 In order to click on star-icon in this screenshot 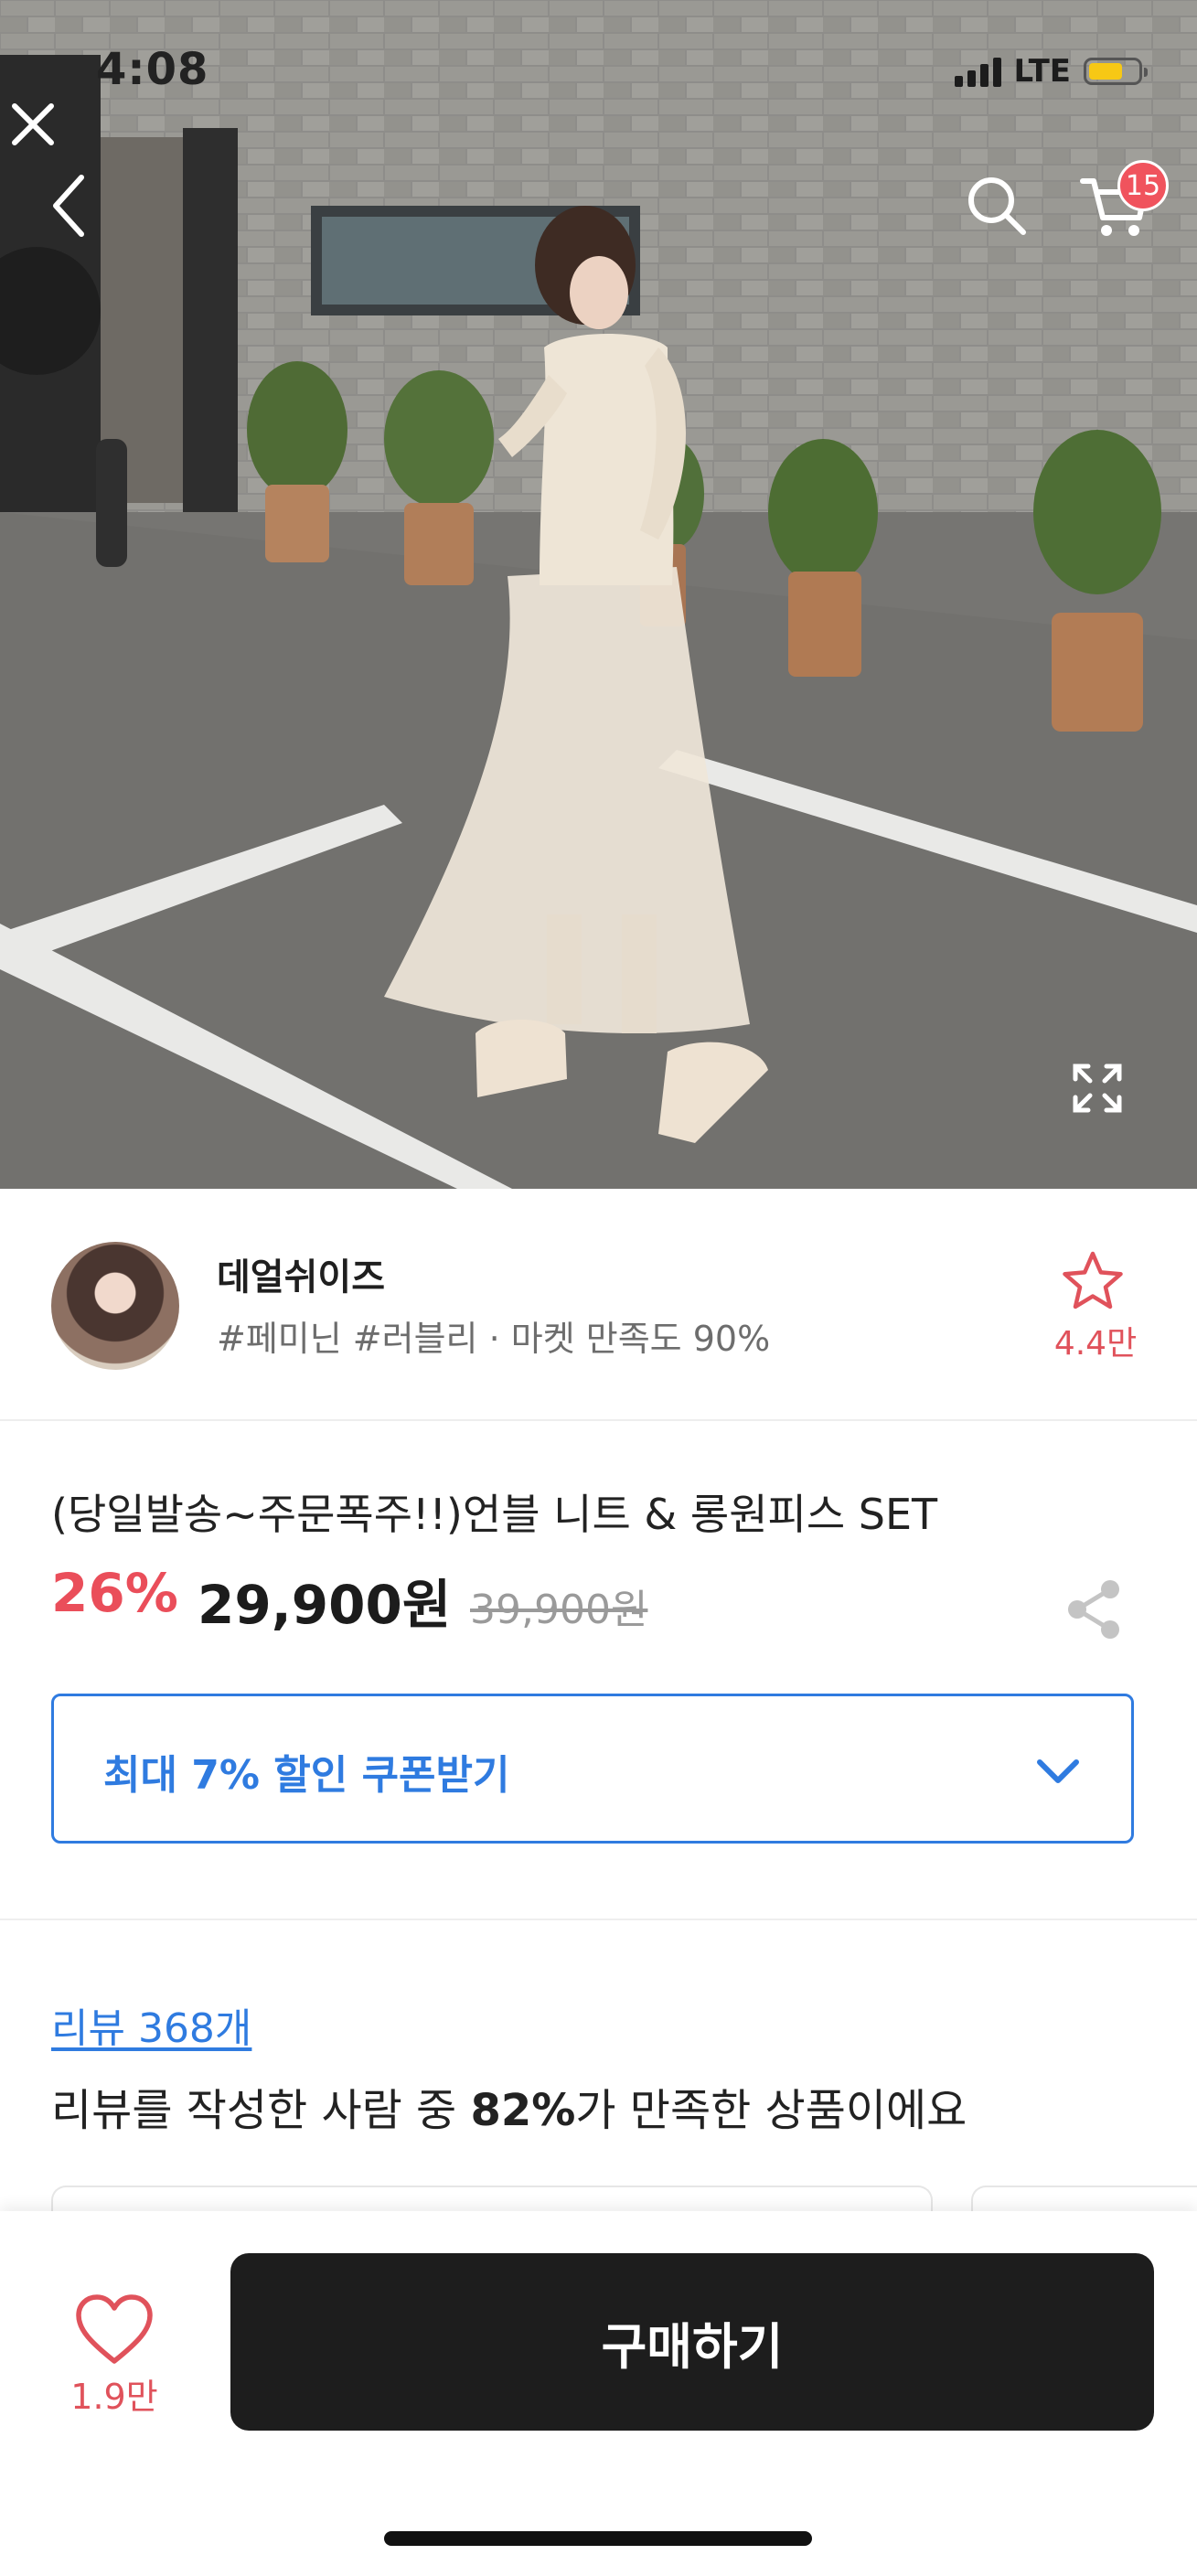, I will do `click(1093, 1281)`.